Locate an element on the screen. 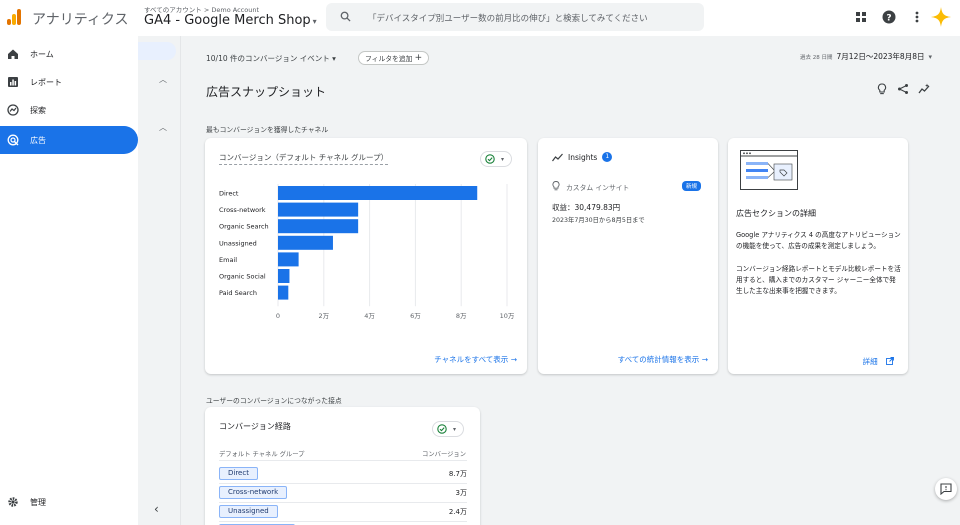 The height and width of the screenshot is (525, 960). apps-grid-icon is located at coordinates (861, 17).